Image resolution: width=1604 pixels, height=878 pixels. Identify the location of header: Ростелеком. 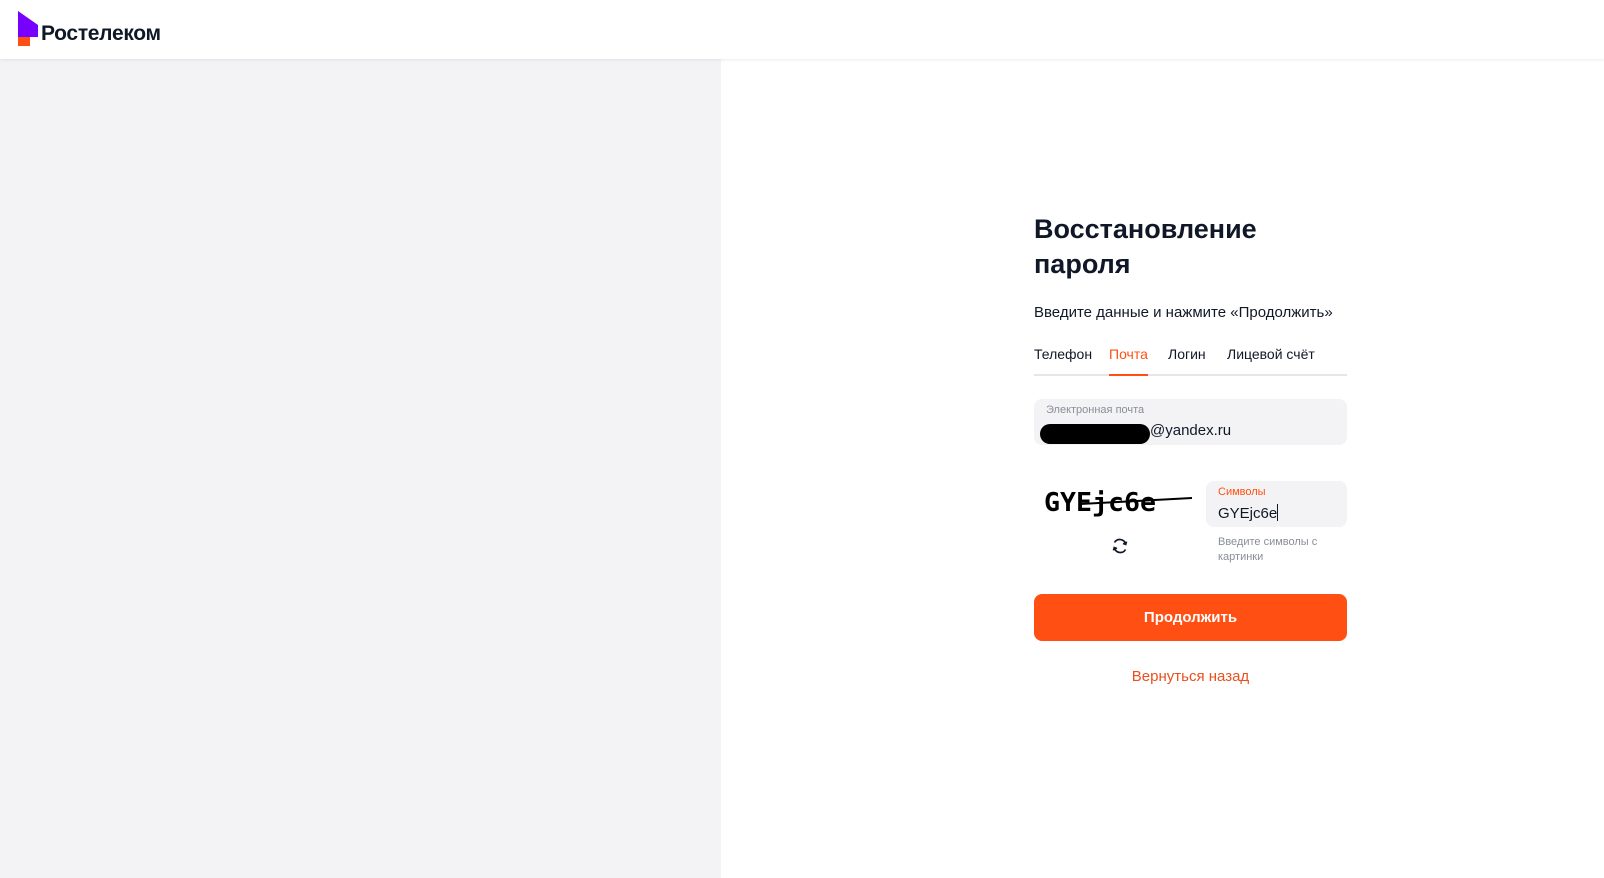
(802, 29).